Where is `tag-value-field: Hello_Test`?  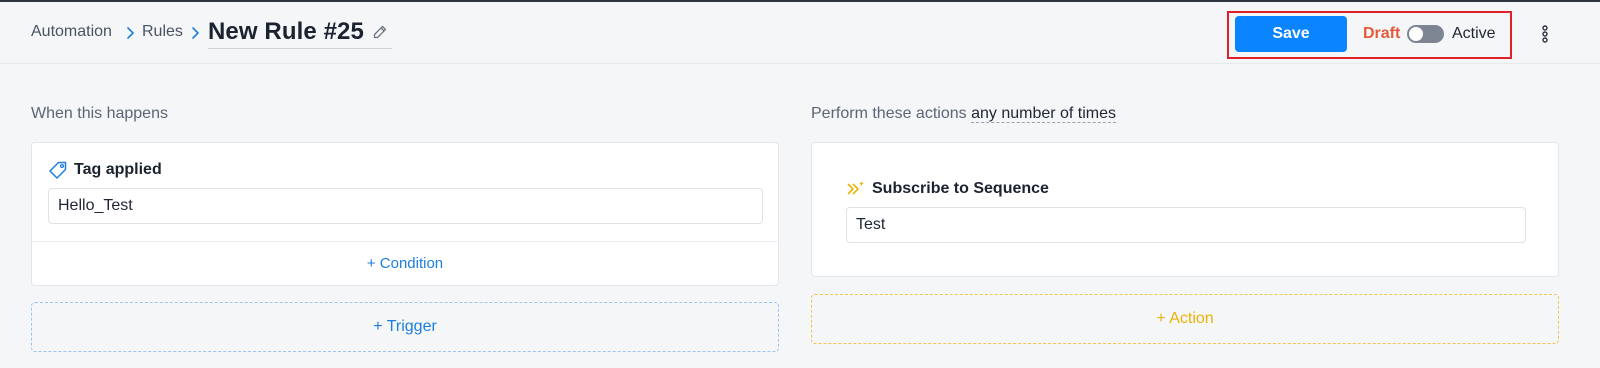 tag-value-field: Hello_Test is located at coordinates (405, 206).